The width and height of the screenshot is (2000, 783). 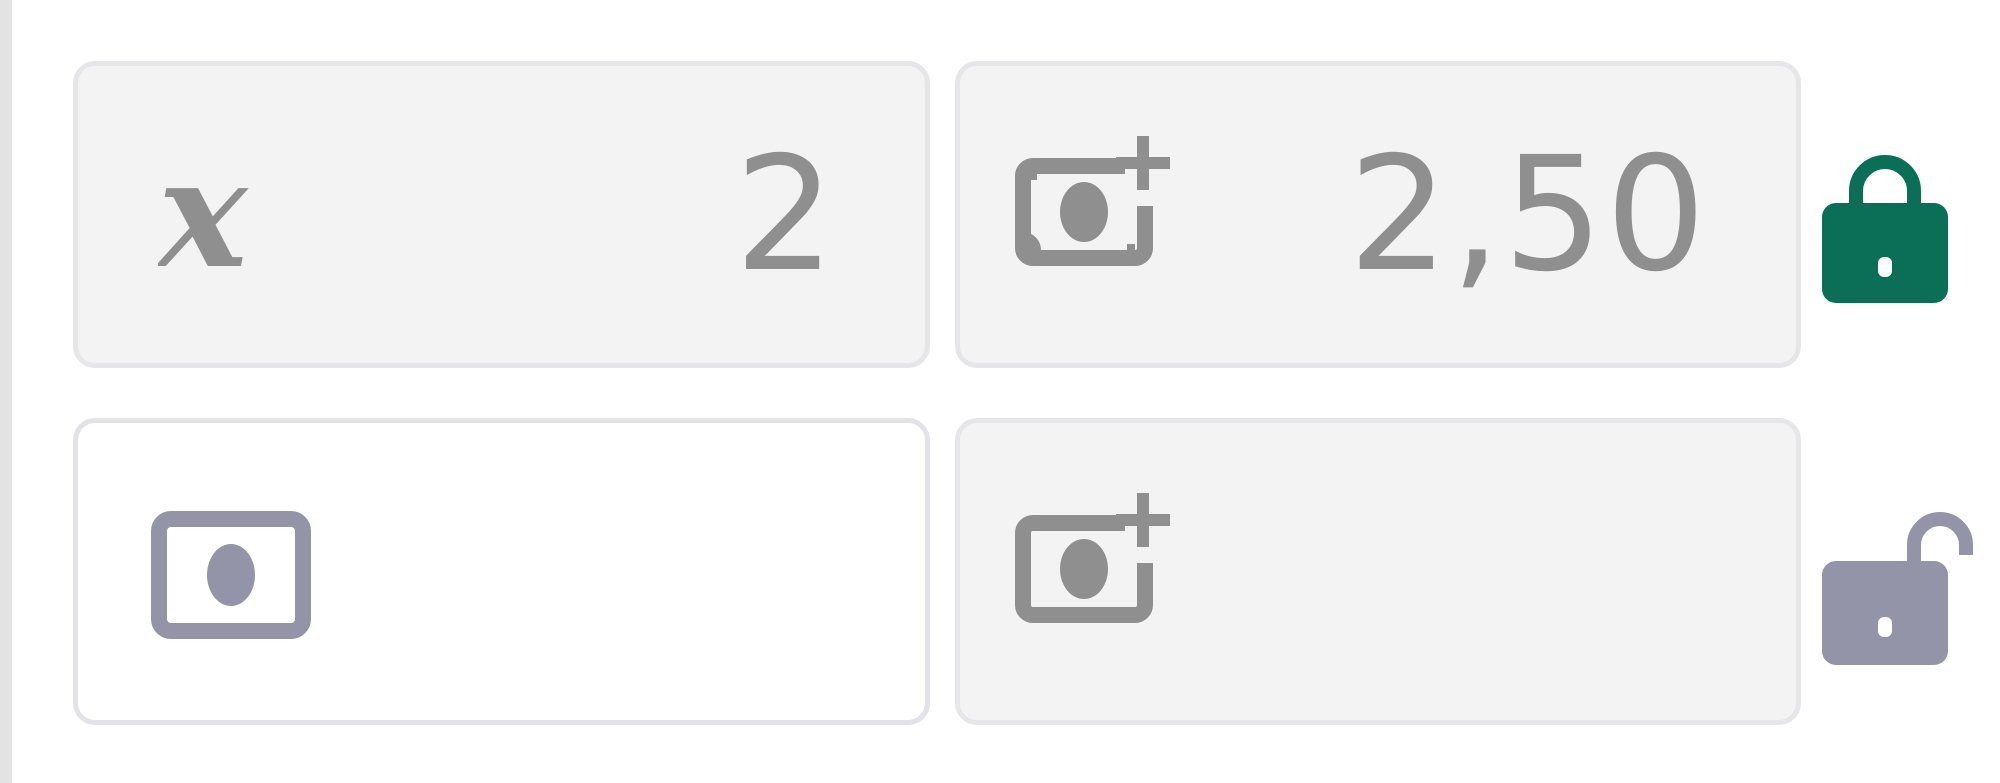 What do you see at coordinates (1905, 585) in the screenshot?
I see `lock-open-icon` at bounding box center [1905, 585].